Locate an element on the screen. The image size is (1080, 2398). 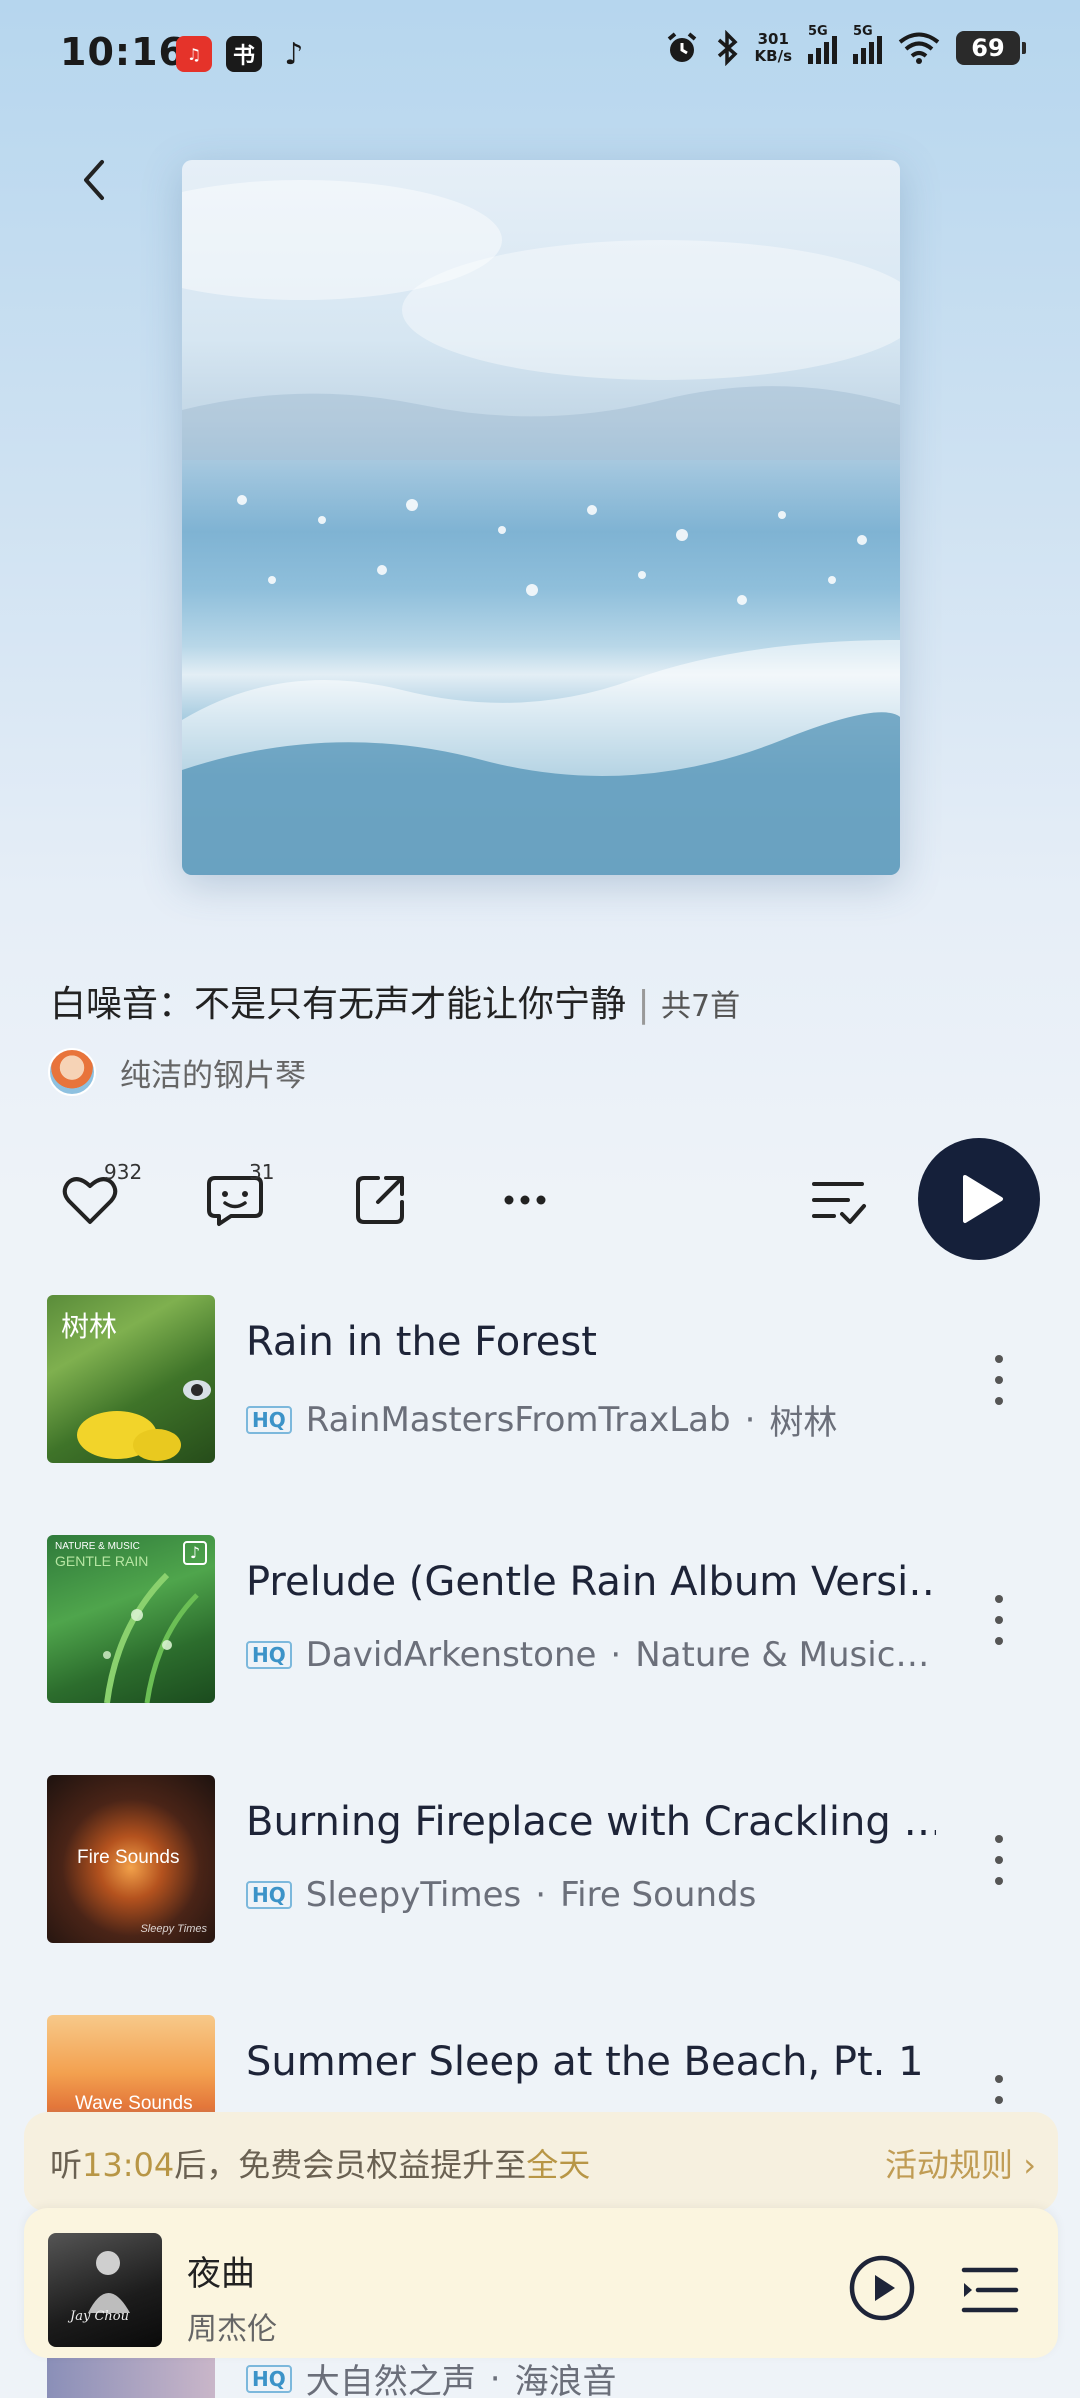
playlist-queue-button is located at coordinates (990, 2290).